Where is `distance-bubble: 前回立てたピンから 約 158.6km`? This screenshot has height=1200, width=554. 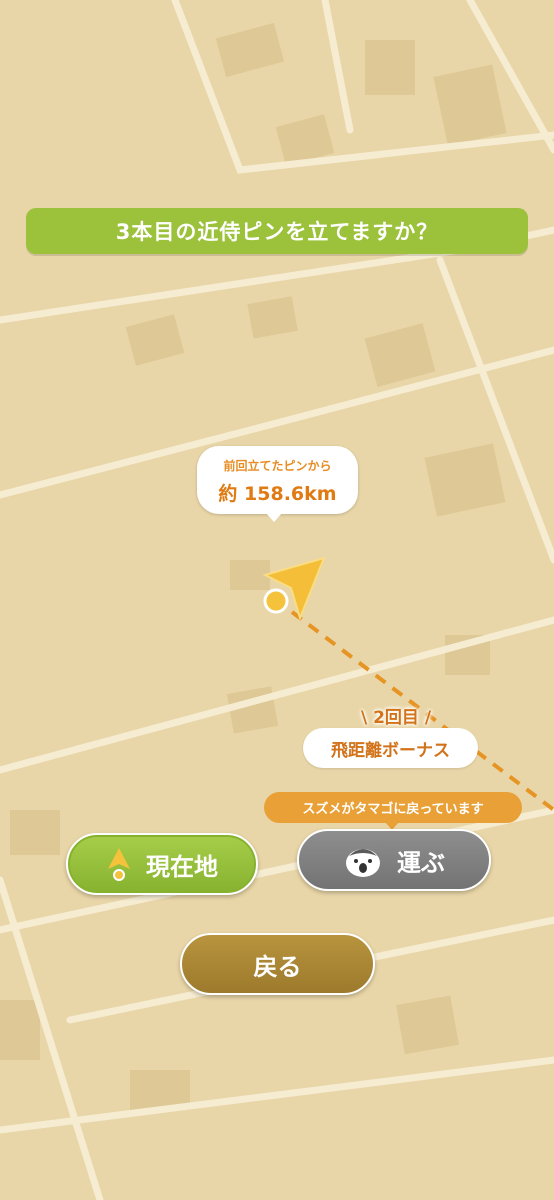 distance-bubble: 前回立てたピンから 約 158.6km is located at coordinates (277, 484).